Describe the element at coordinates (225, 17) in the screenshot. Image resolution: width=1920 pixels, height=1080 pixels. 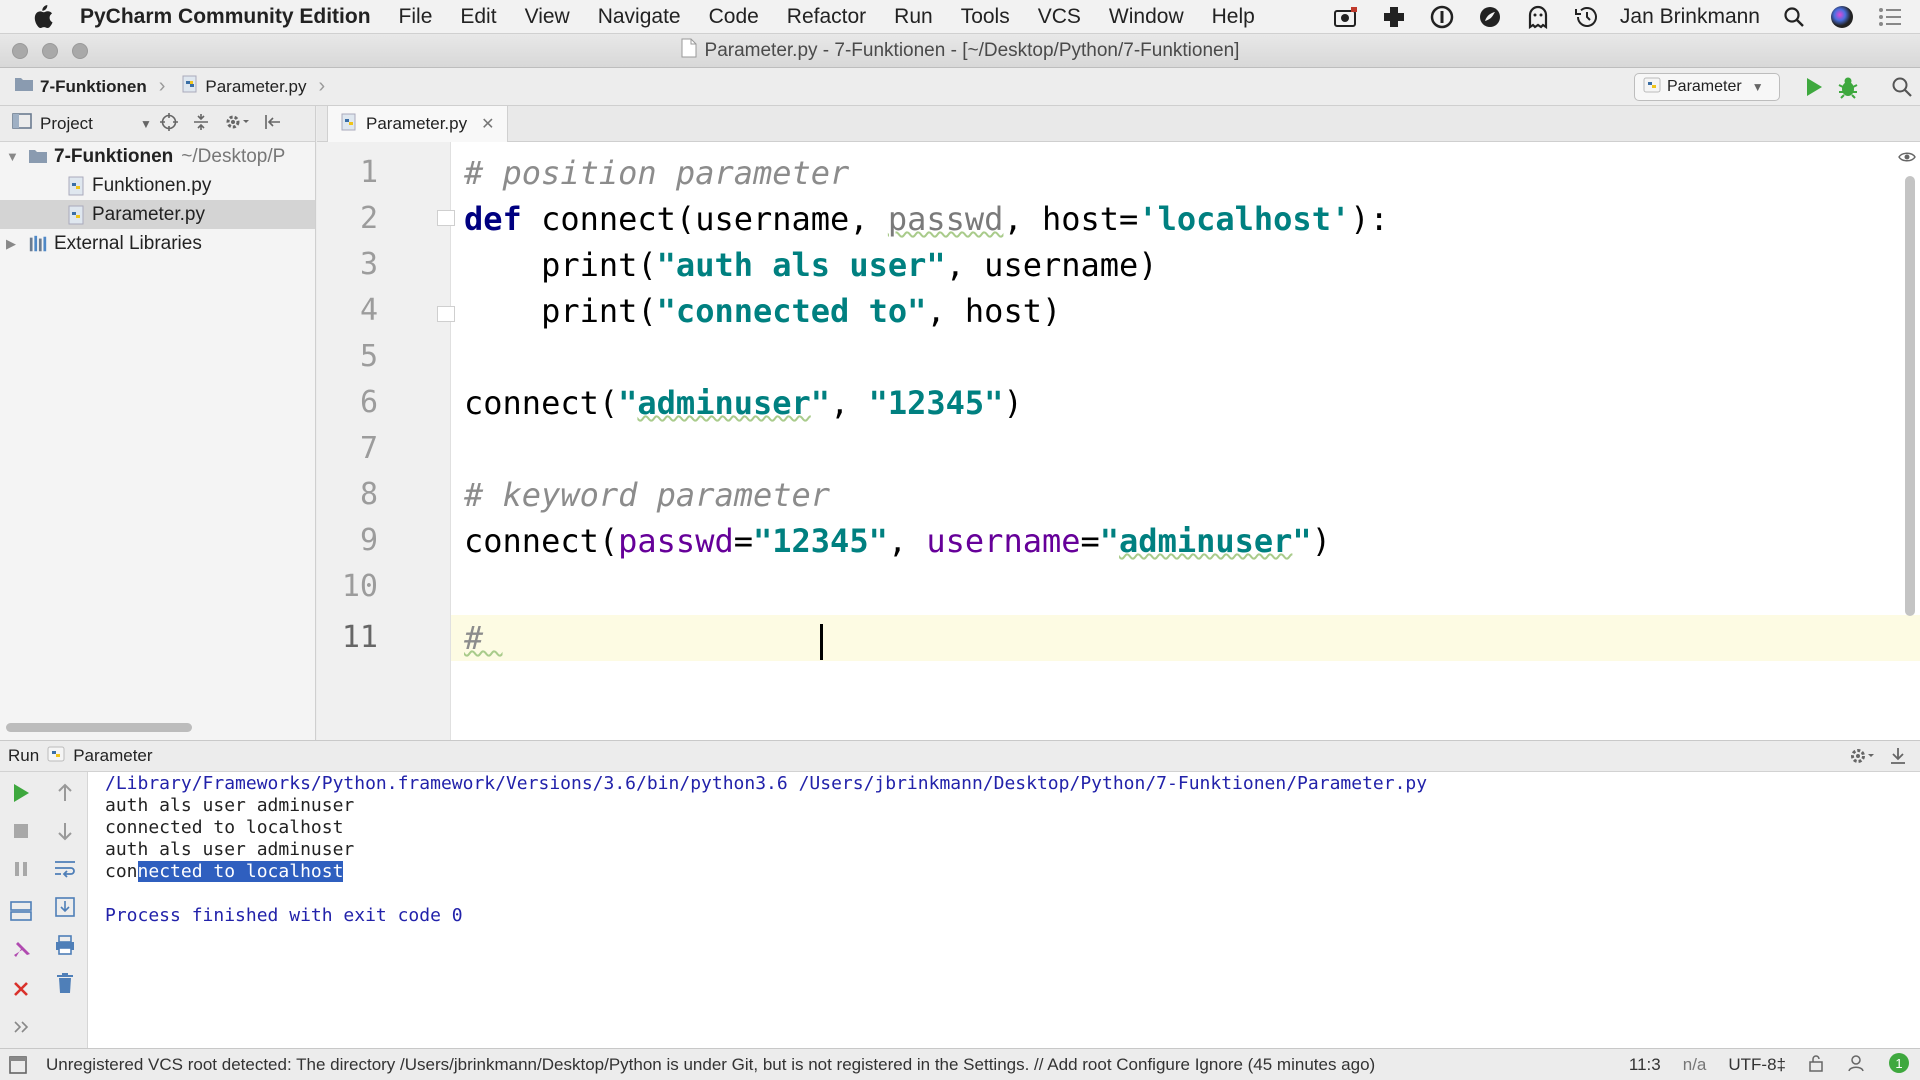
I see `app-name-menu: PyCharm Community Edition` at that location.